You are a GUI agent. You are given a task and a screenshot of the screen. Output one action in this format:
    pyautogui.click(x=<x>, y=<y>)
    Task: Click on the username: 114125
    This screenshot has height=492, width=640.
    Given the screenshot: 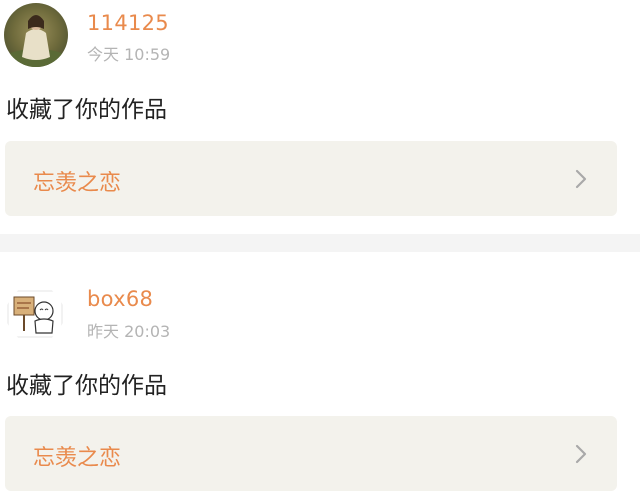 What is the action you would take?
    pyautogui.click(x=128, y=23)
    